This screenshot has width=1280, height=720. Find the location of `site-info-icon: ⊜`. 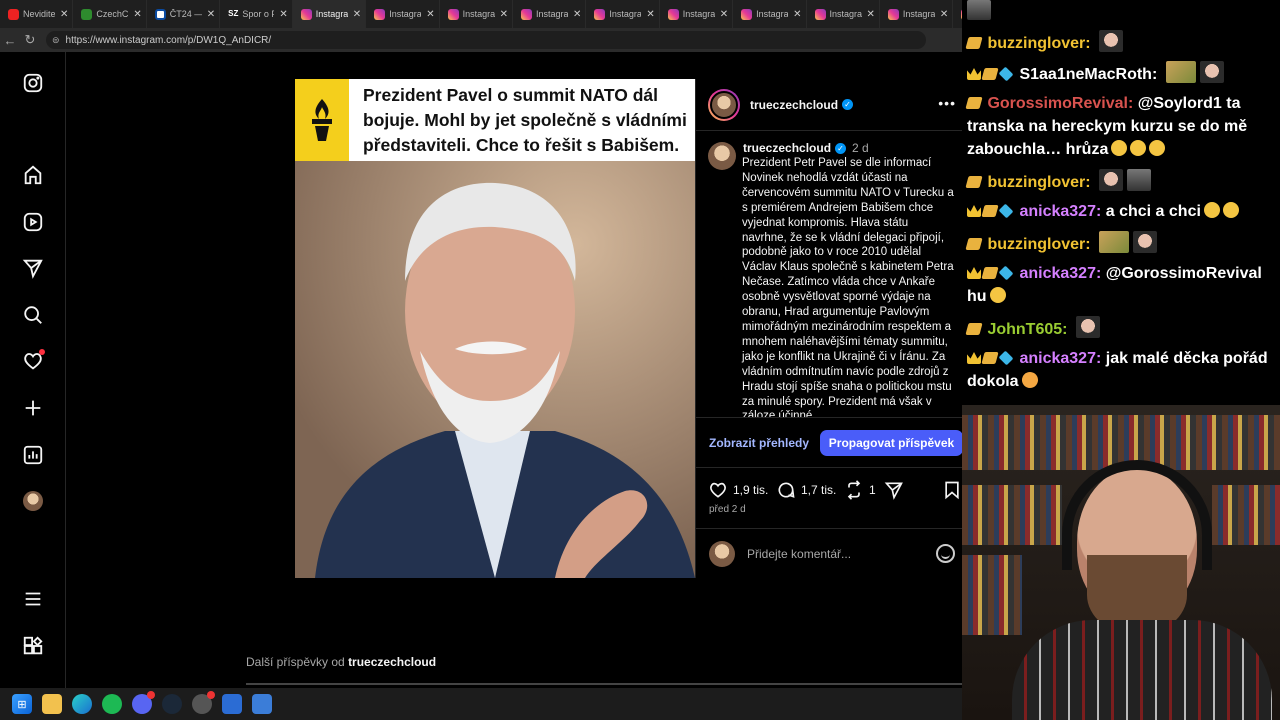

site-info-icon: ⊜ is located at coordinates (56, 40).